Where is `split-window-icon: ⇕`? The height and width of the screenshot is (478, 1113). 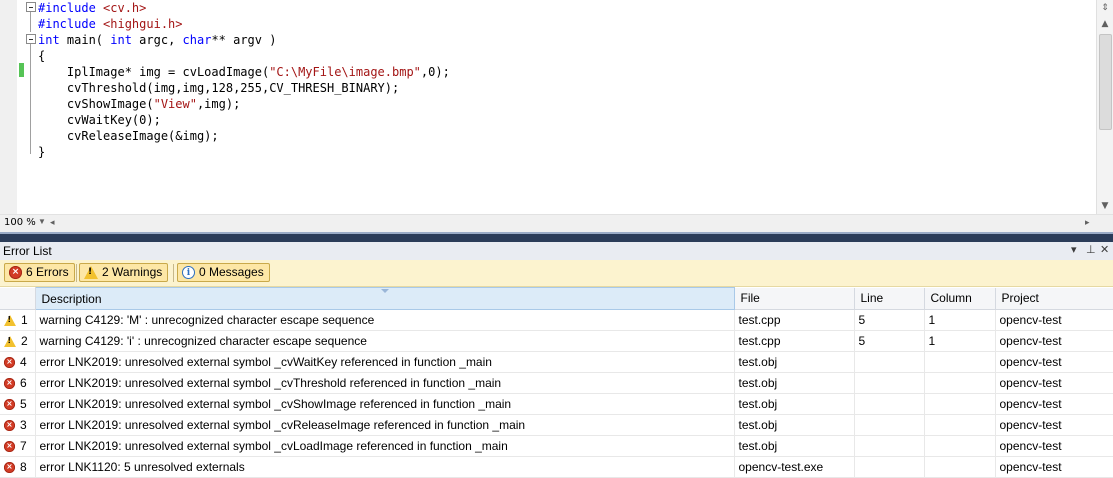 split-window-icon: ⇕ is located at coordinates (1105, 8).